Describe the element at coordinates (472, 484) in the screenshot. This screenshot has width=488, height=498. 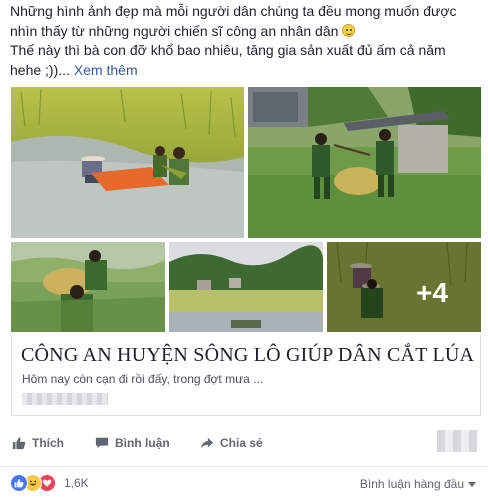
I see `caret-down-icon` at that location.